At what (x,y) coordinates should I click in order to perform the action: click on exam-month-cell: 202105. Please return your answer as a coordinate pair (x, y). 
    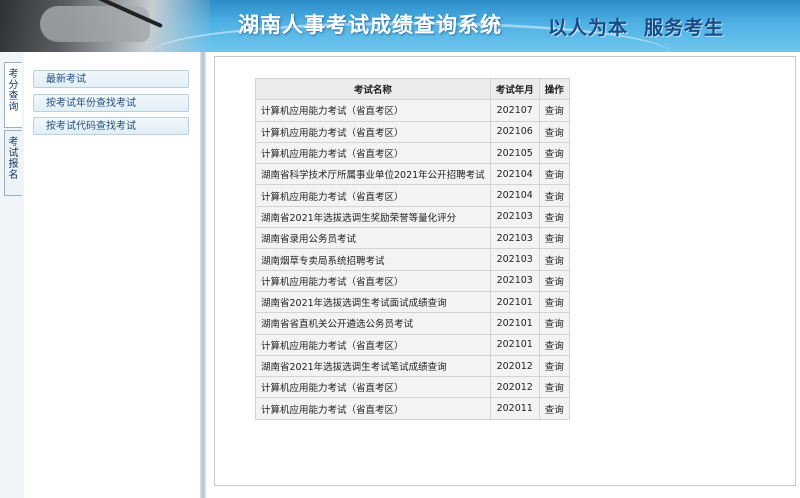
    Looking at the image, I should click on (514, 153).